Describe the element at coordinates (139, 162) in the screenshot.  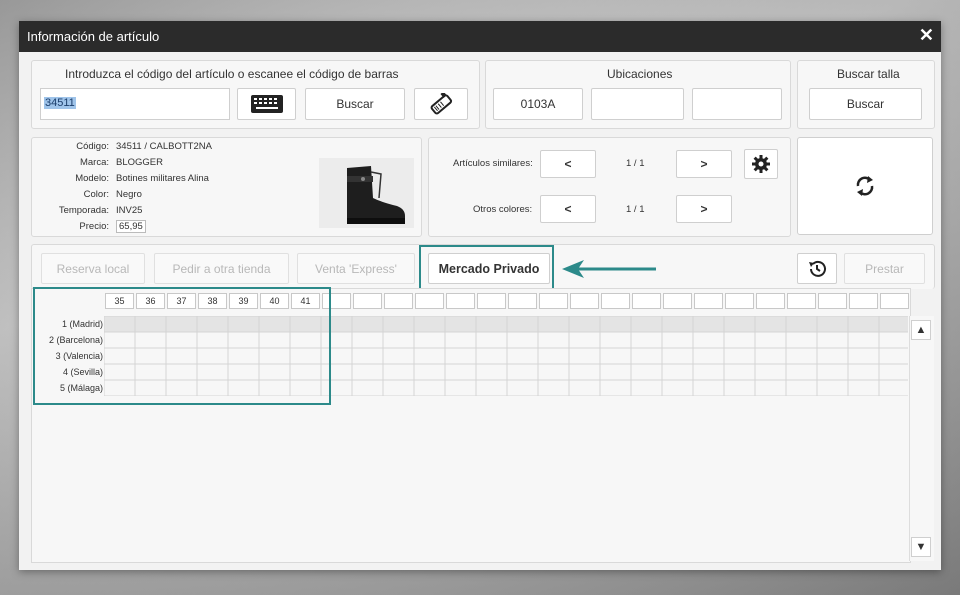
I see `article-field-value: BLOGGER` at that location.